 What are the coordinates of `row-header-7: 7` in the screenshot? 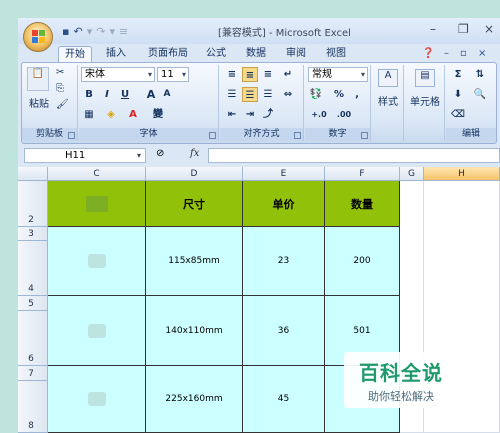 It's located at (33, 373).